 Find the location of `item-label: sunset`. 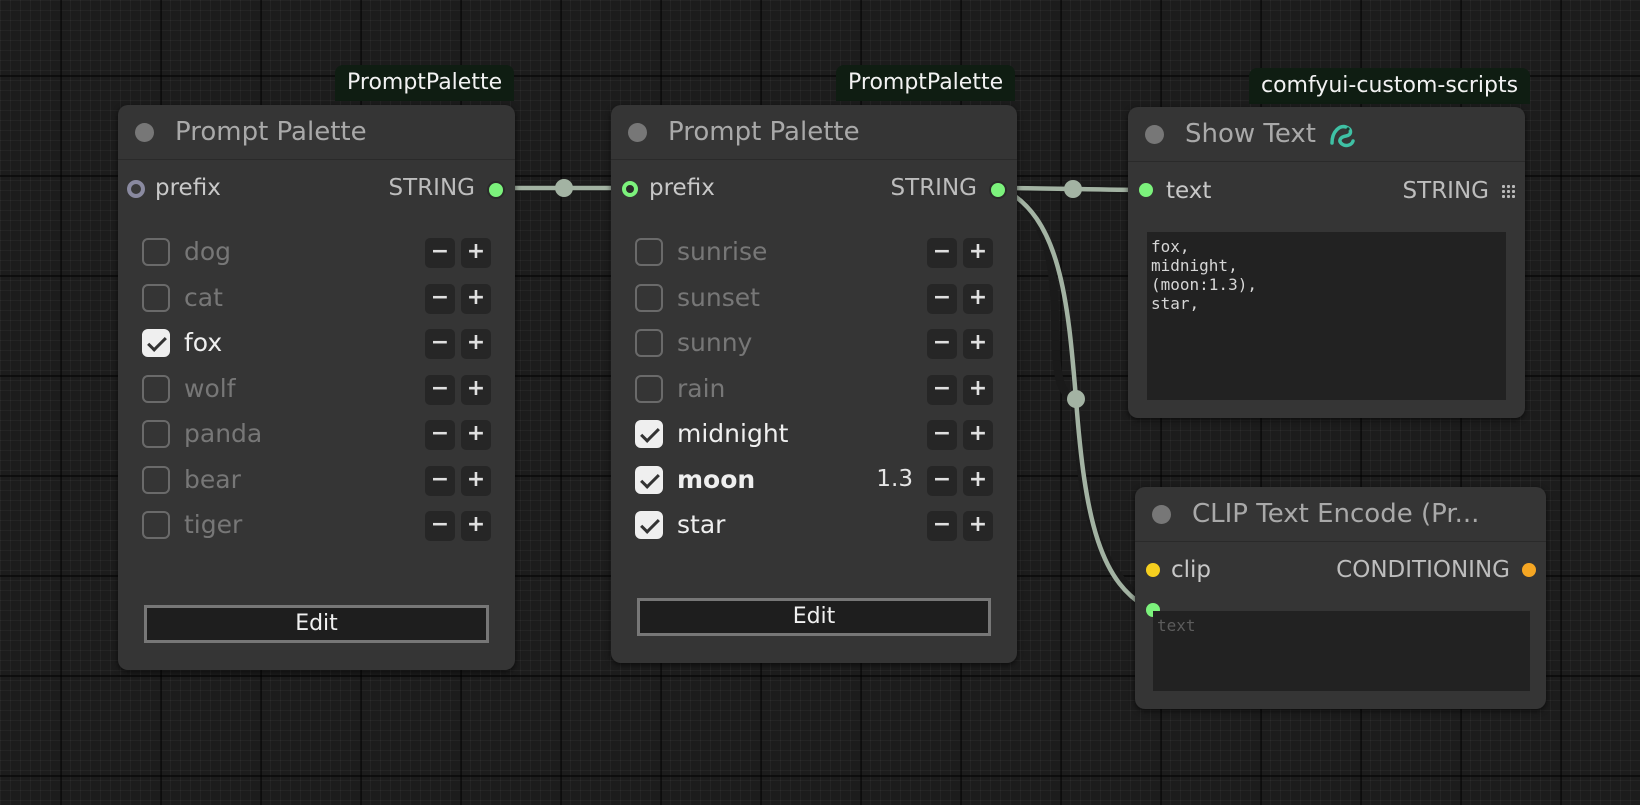

item-label: sunset is located at coordinates (718, 297).